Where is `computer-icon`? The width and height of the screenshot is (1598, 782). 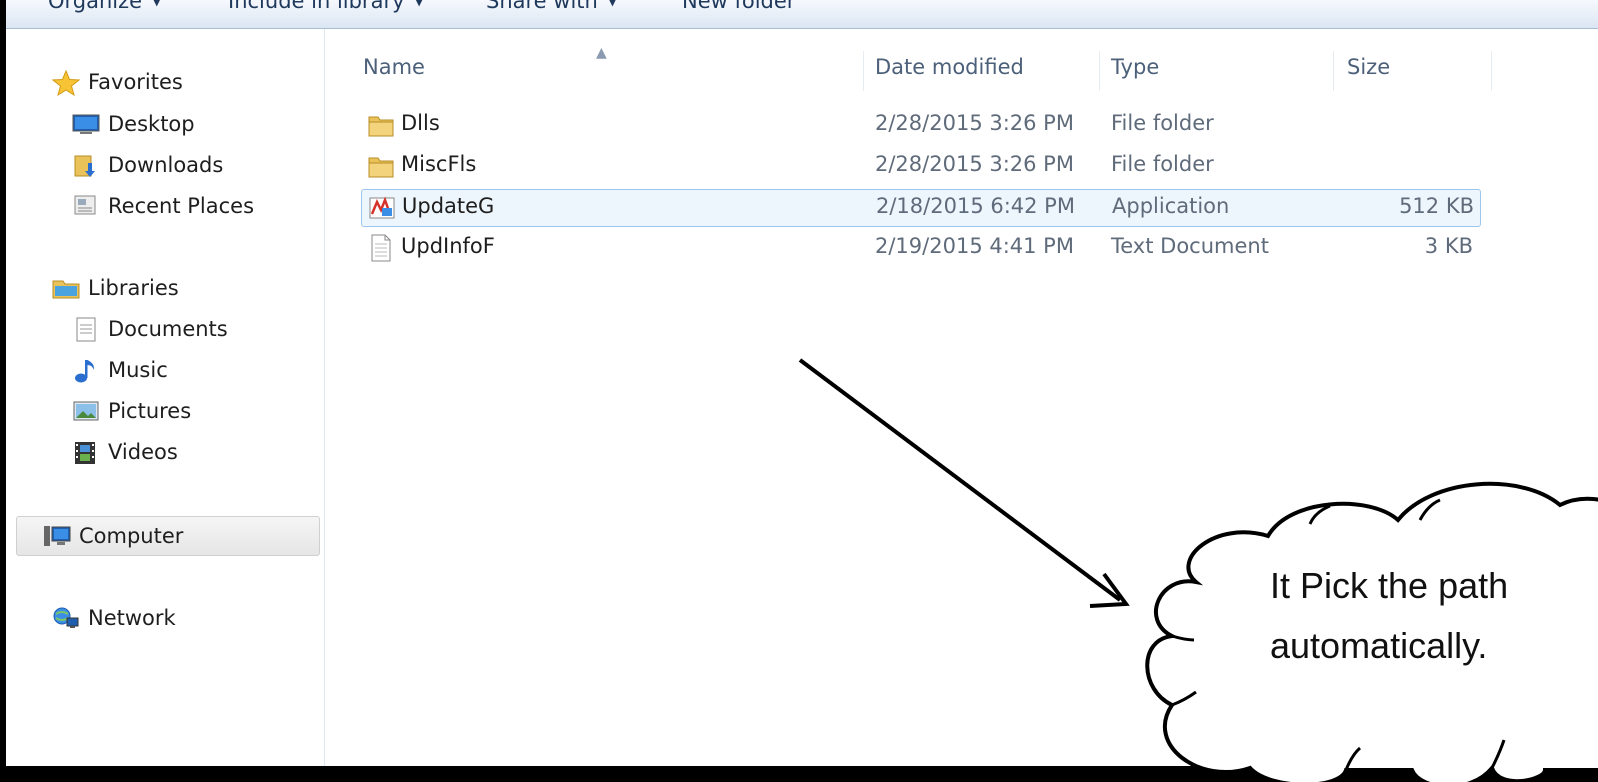
computer-icon is located at coordinates (57, 536).